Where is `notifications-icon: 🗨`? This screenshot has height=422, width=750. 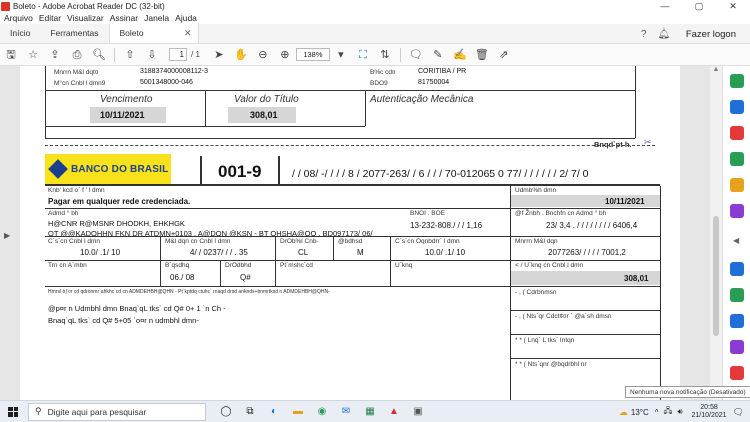 notifications-icon: 🗨 is located at coordinates (738, 412).